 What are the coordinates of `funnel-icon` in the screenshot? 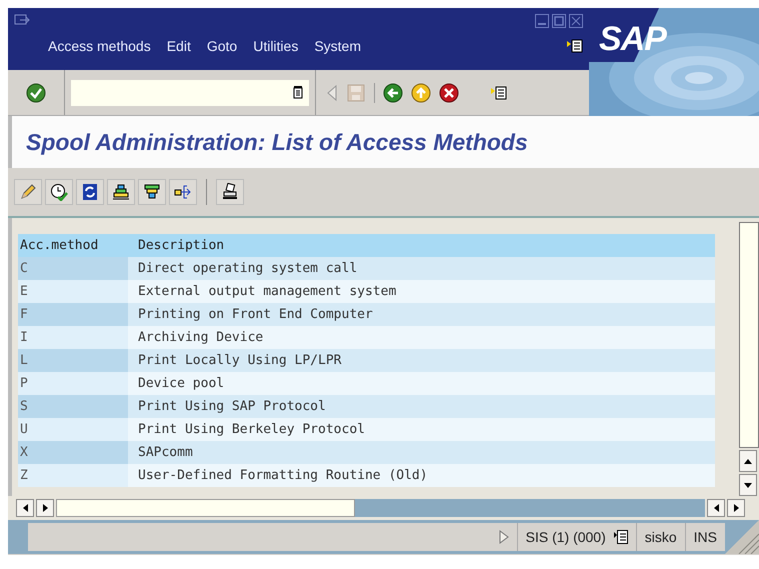 It's located at (152, 192).